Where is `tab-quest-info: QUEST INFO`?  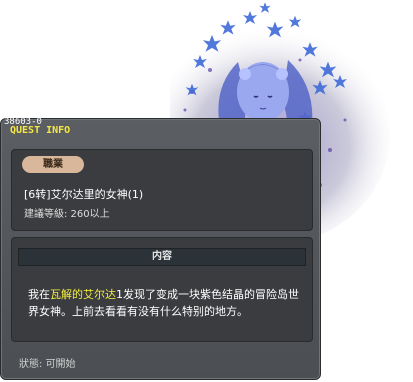 tab-quest-info: QUEST INFO is located at coordinates (40, 131).